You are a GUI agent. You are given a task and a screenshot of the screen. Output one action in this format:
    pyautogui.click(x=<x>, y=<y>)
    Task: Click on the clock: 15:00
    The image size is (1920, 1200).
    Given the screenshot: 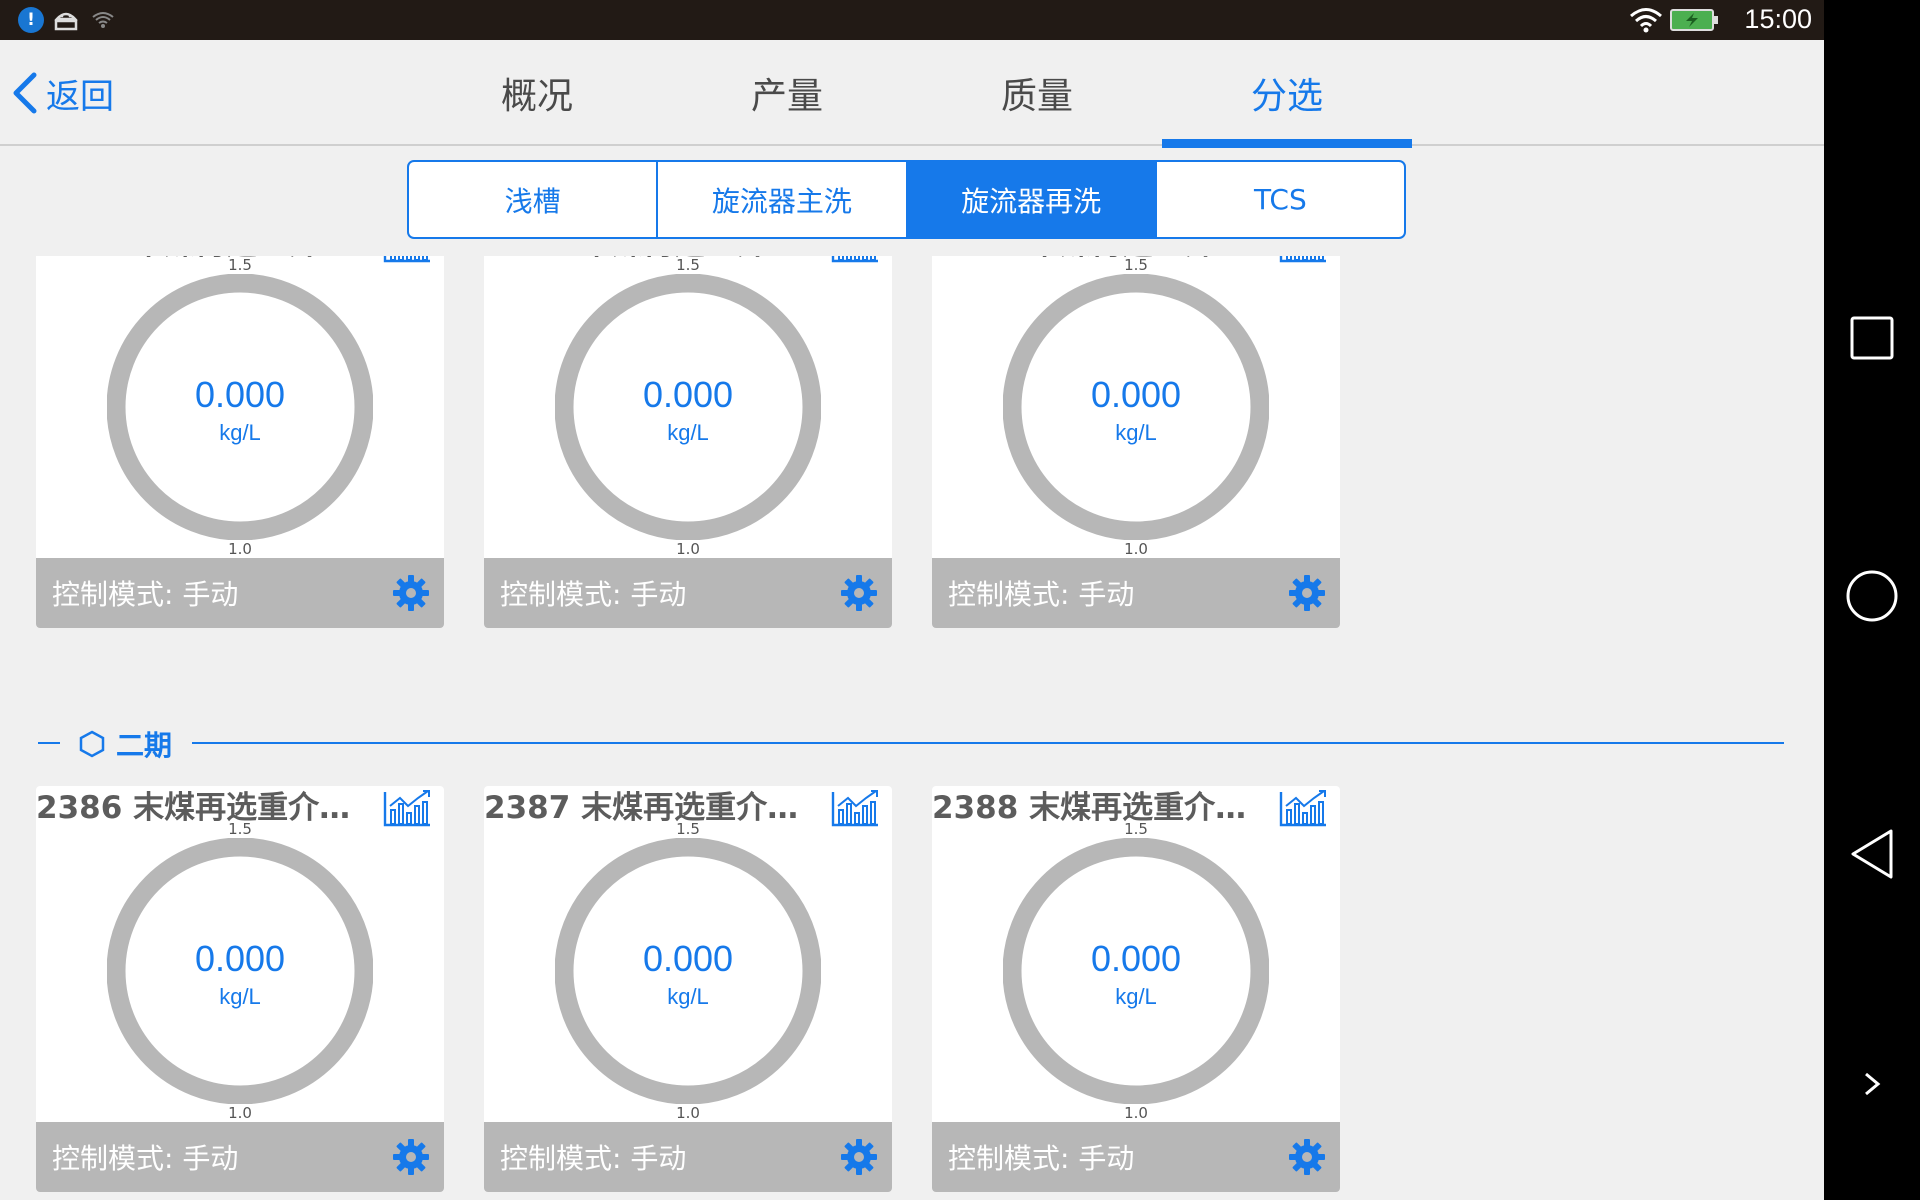 What is the action you would take?
    pyautogui.click(x=1778, y=19)
    